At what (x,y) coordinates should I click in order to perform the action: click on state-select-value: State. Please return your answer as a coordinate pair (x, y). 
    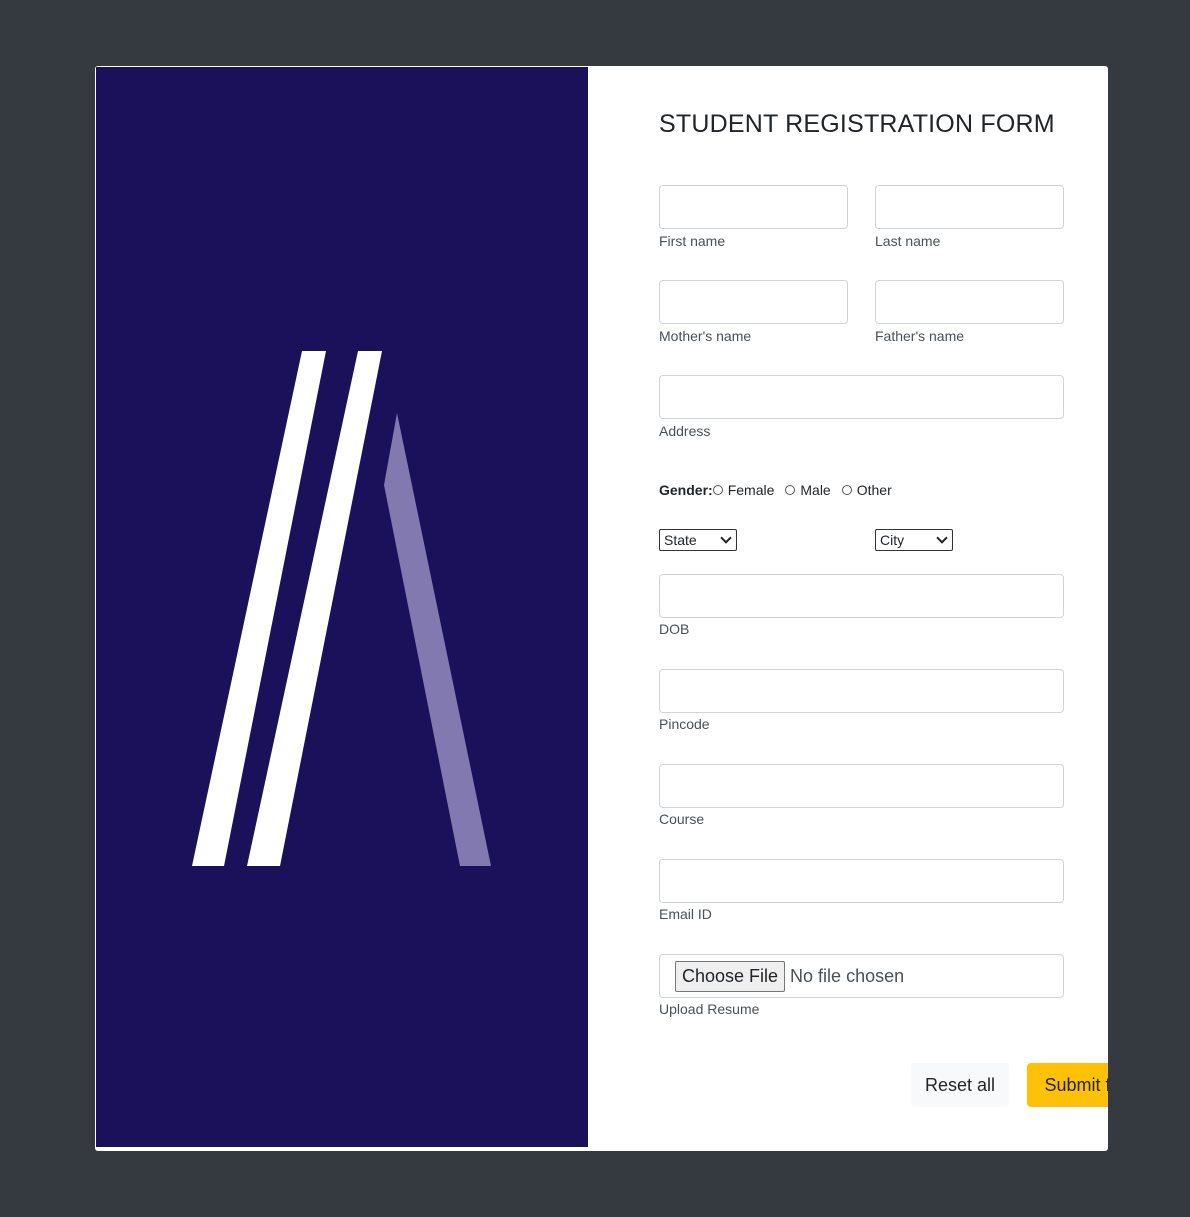
    Looking at the image, I should click on (680, 540).